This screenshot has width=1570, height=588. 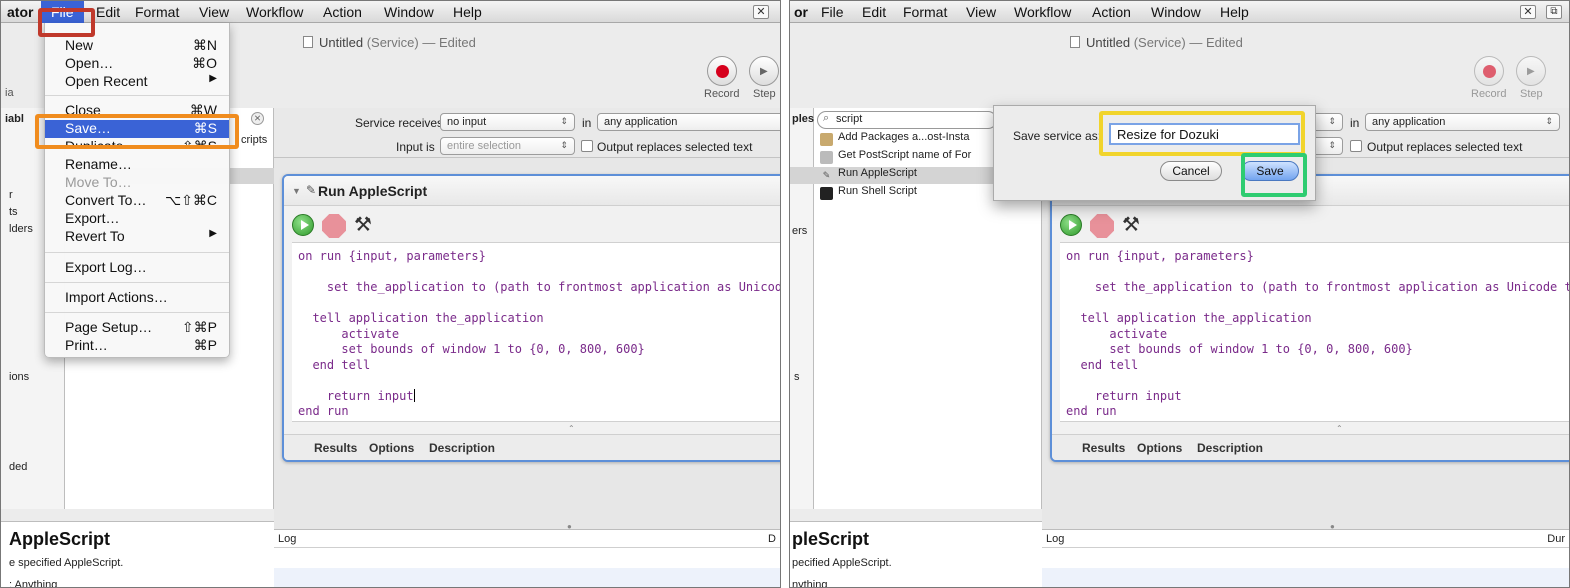 I want to click on sidebar-fragment: lders, so click(x=21, y=229).